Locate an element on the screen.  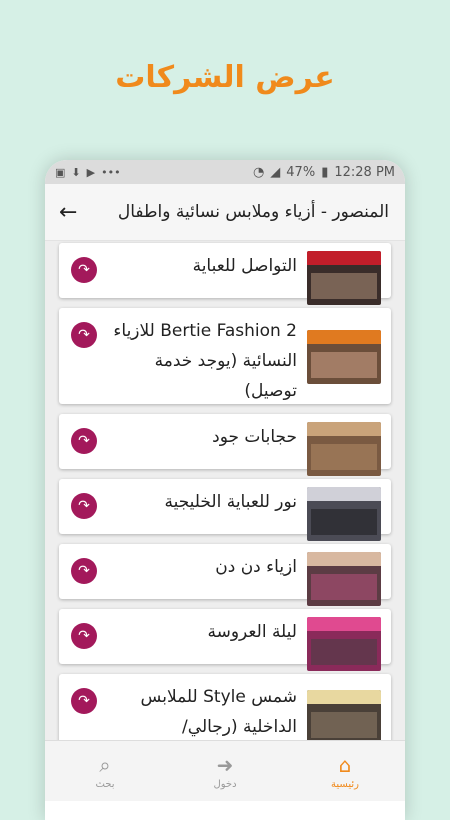
image-icon: ▣ is located at coordinates (60, 172).